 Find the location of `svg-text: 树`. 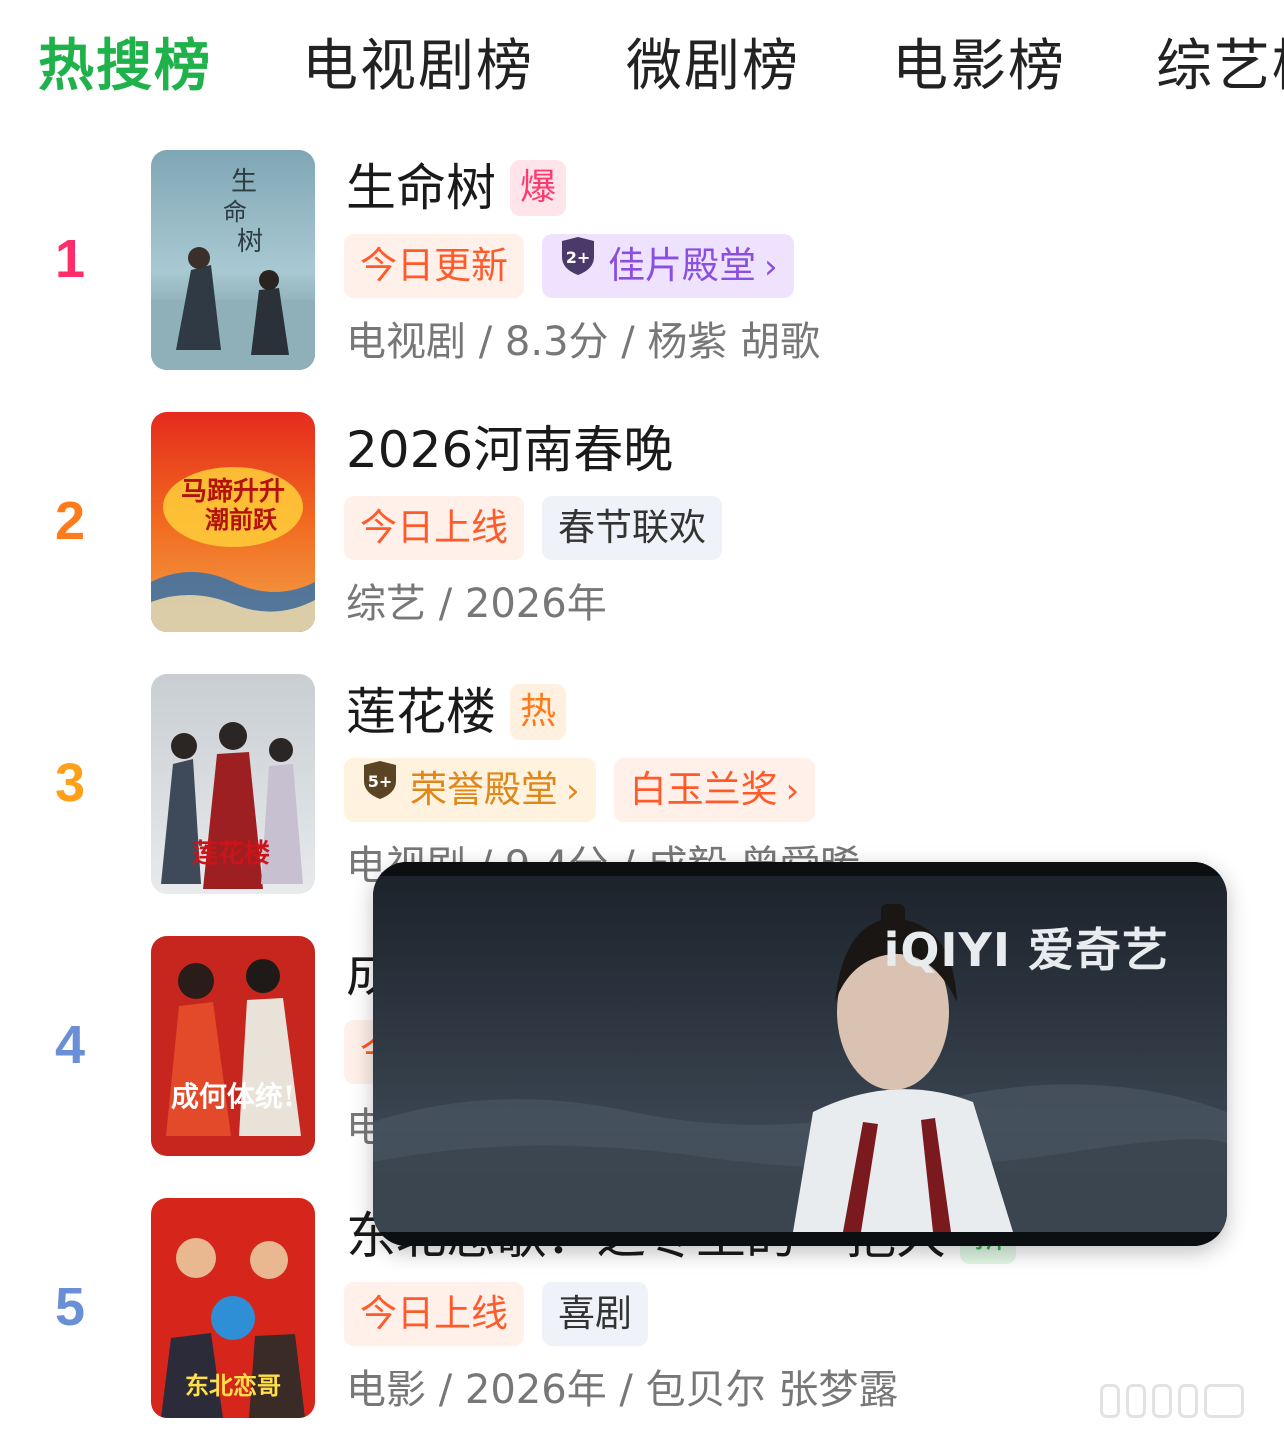

svg-text: 树 is located at coordinates (250, 242).